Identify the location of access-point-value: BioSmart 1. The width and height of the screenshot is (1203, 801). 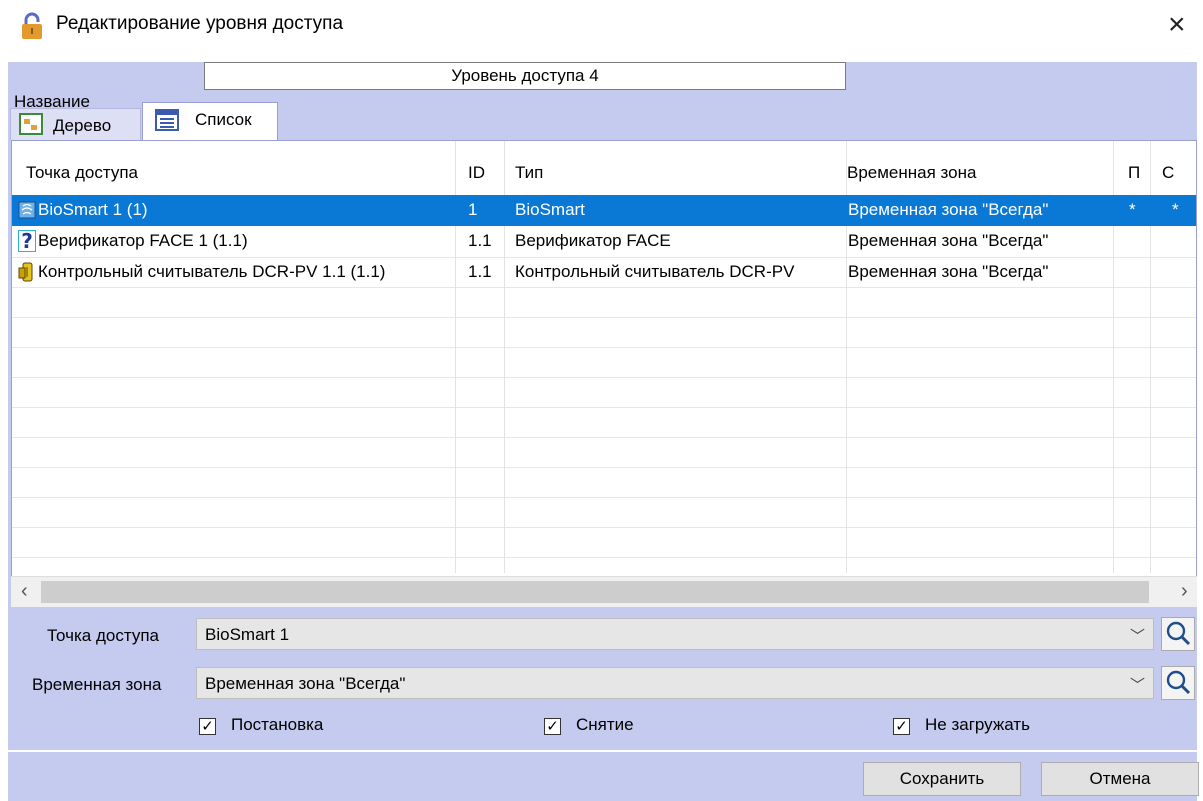
(247, 634).